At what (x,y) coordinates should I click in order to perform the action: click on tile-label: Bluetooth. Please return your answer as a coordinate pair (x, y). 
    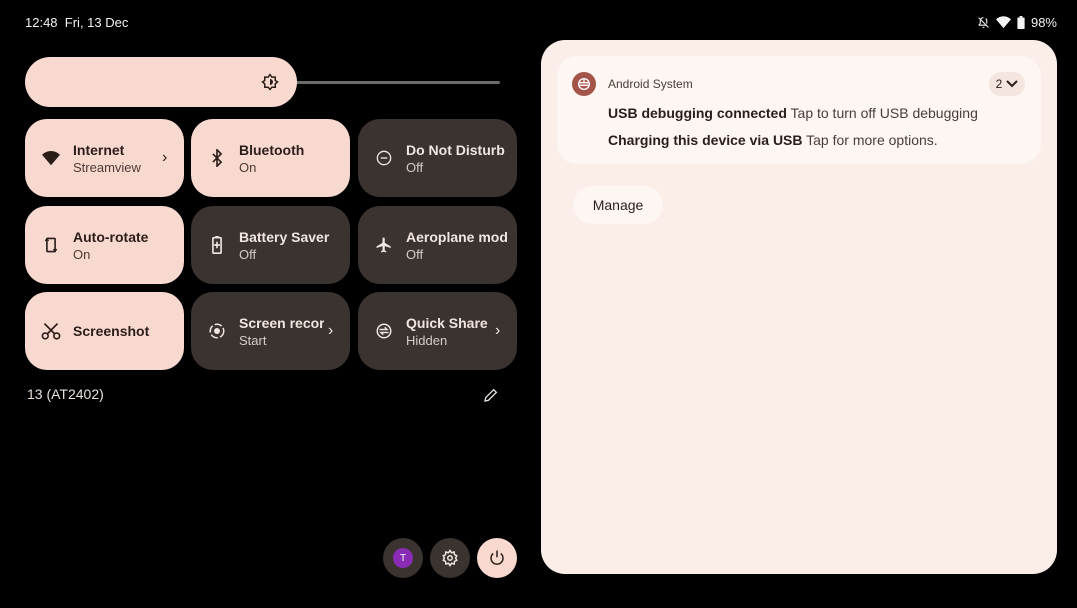
    Looking at the image, I should click on (272, 149).